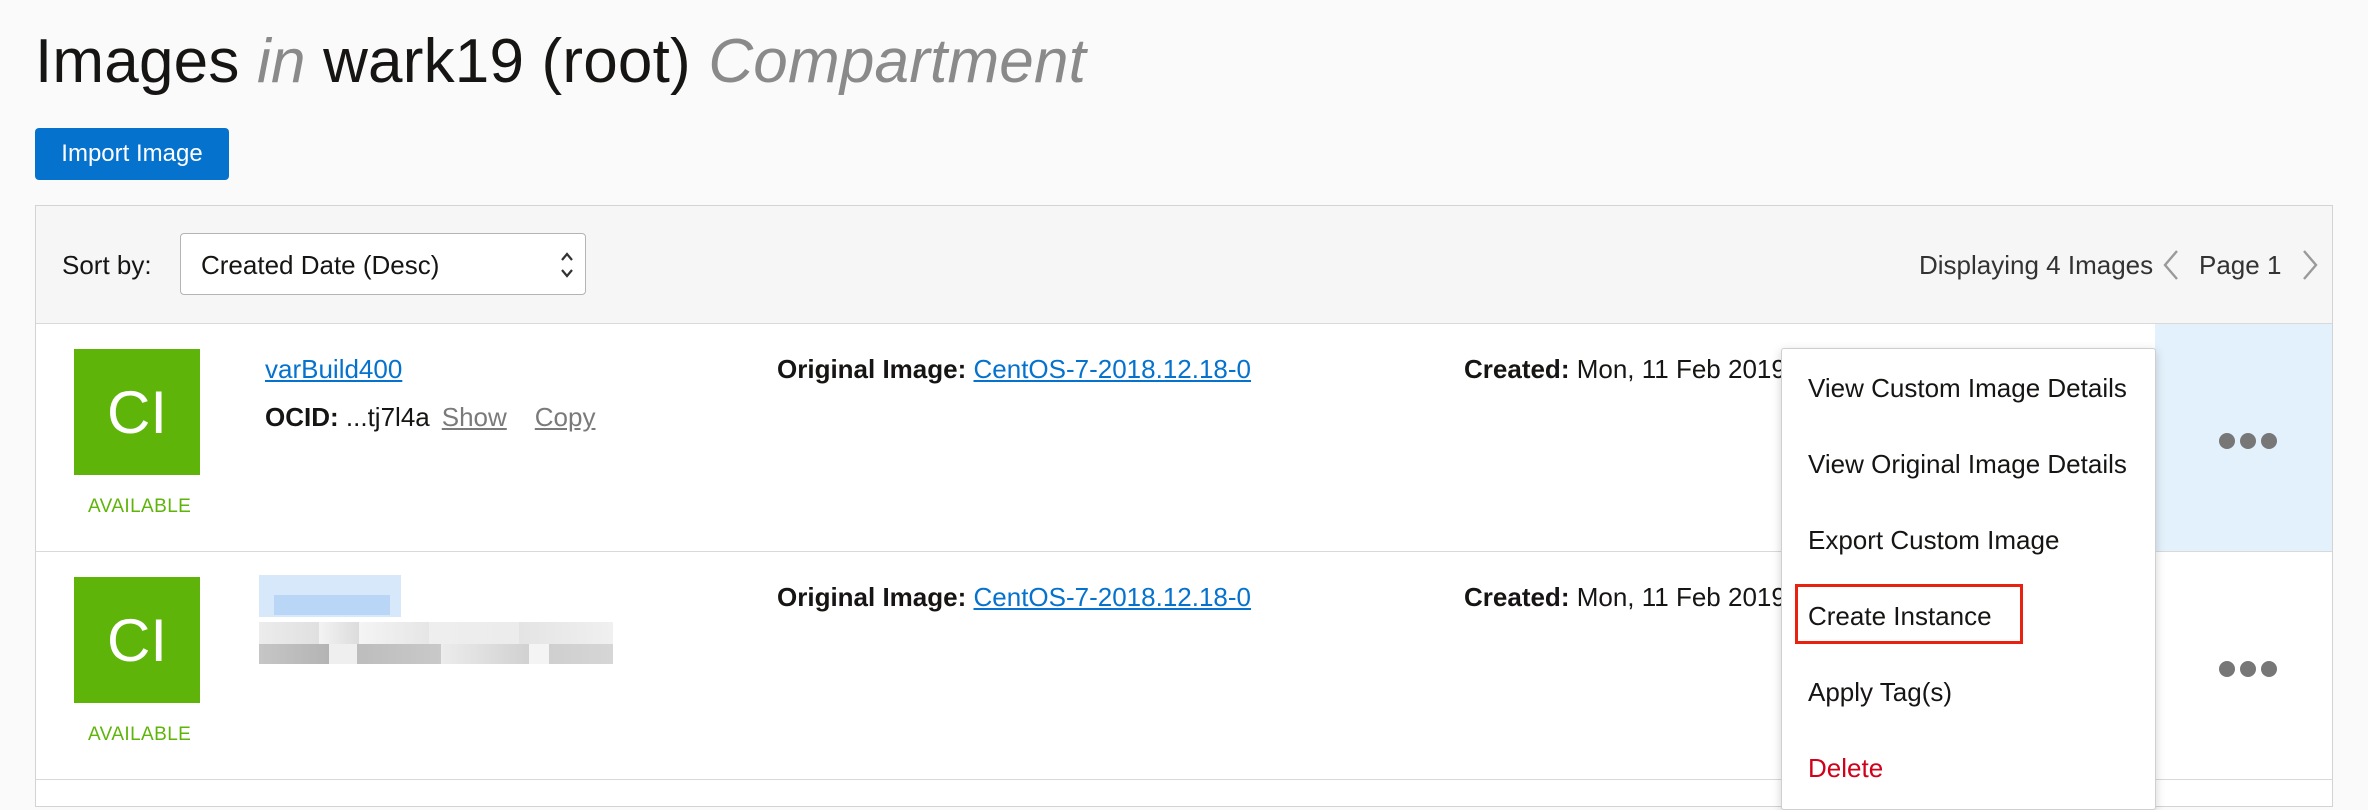 This screenshot has height=810, width=2368. Describe the element at coordinates (1880, 692) in the screenshot. I see `menu-apply-tags: Apply Tag(s)` at that location.